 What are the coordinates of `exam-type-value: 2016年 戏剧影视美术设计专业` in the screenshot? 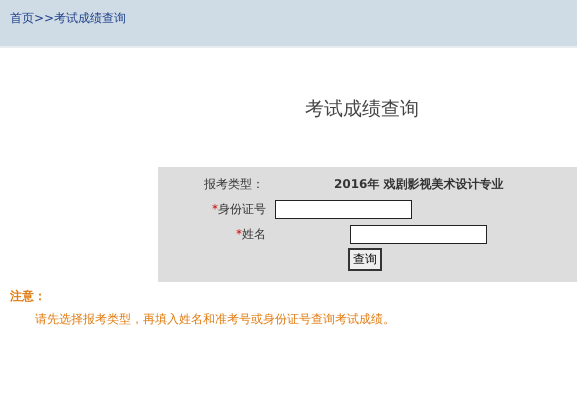 It's located at (419, 184).